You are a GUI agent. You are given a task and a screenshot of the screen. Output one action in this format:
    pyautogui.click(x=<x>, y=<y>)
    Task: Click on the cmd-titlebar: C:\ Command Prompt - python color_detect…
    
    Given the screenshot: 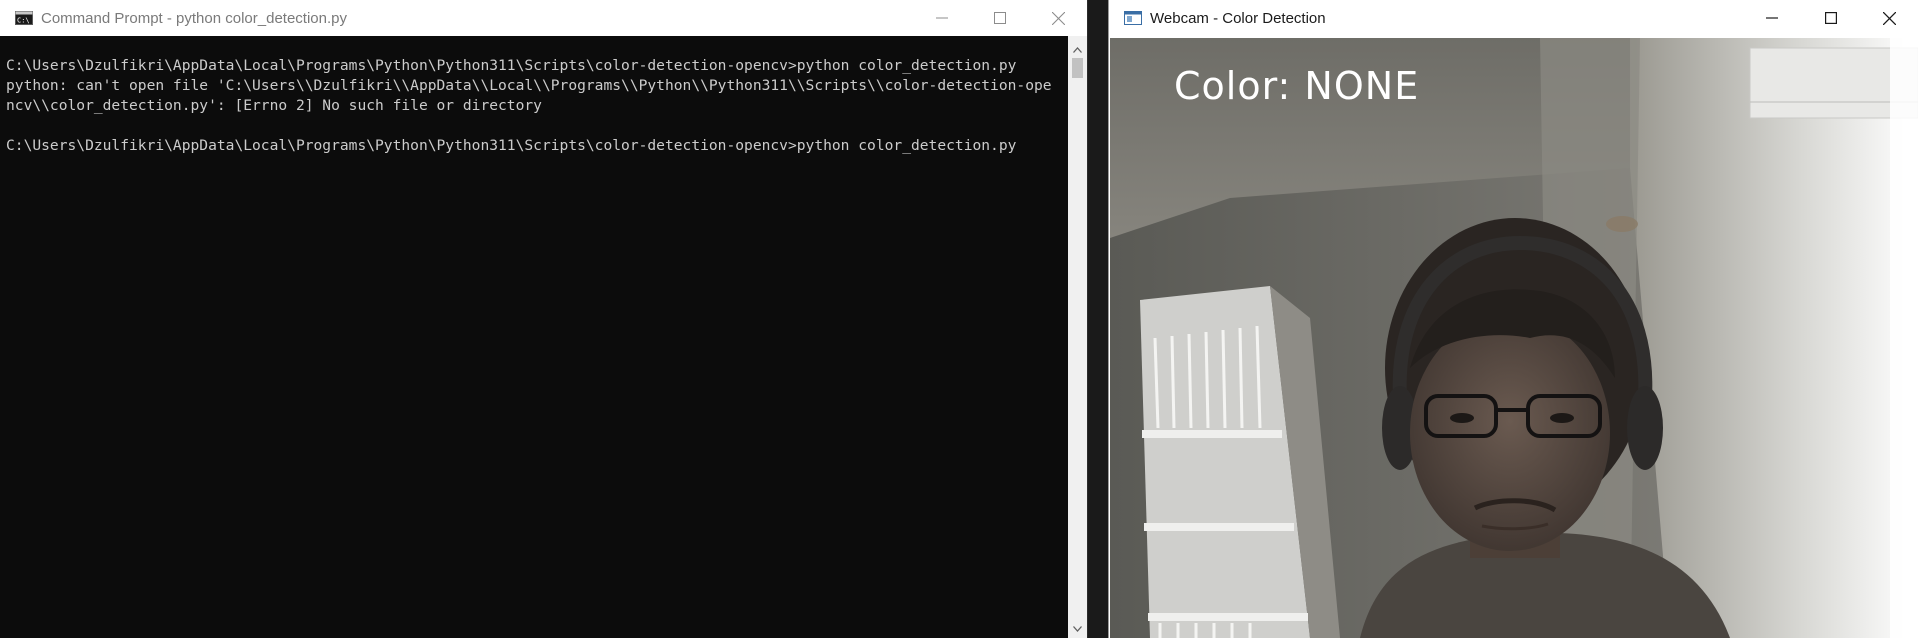 What is the action you would take?
    pyautogui.click(x=543, y=18)
    